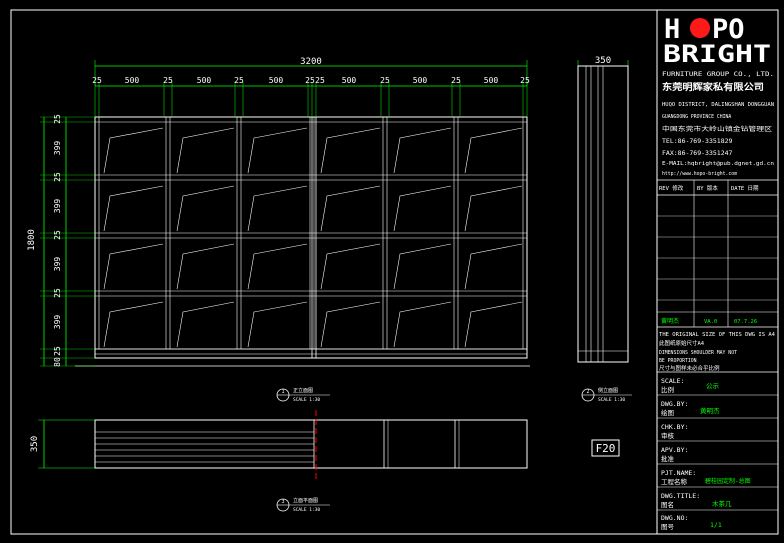  What do you see at coordinates (667, 504) in the screenshot?
I see `title-label-cn: 图名` at bounding box center [667, 504].